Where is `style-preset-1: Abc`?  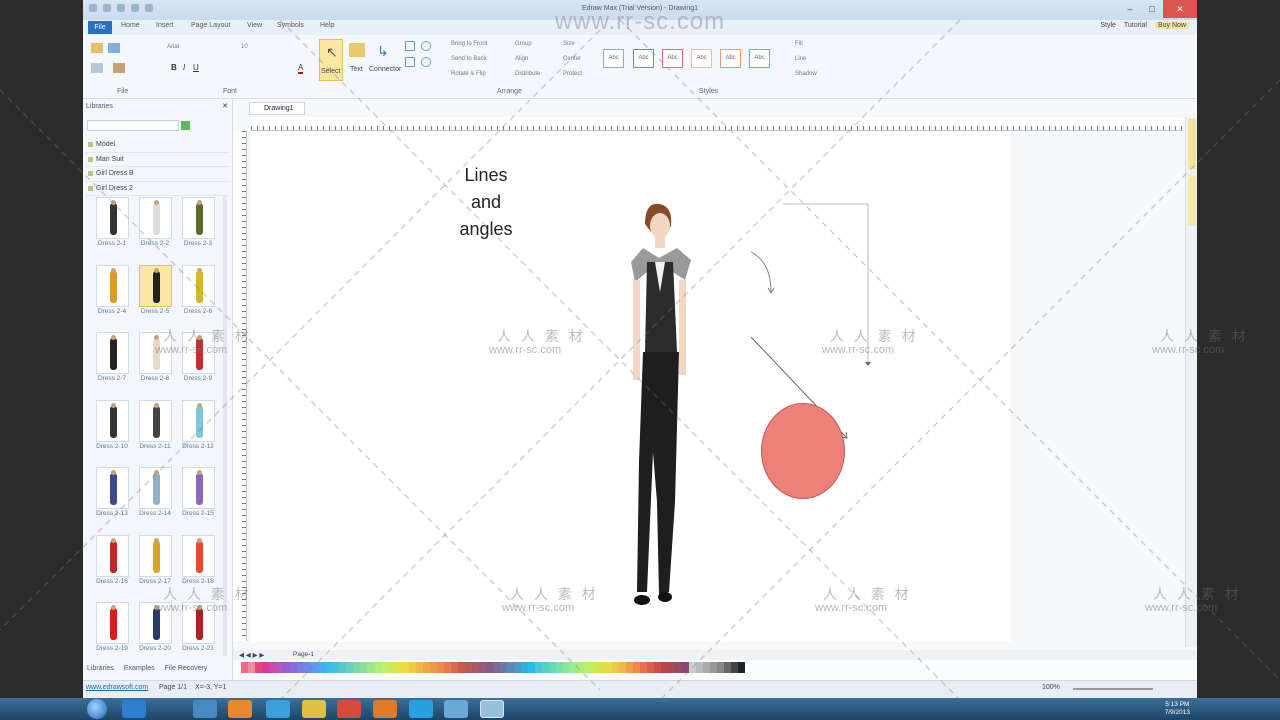 style-preset-1: Abc is located at coordinates (613, 58).